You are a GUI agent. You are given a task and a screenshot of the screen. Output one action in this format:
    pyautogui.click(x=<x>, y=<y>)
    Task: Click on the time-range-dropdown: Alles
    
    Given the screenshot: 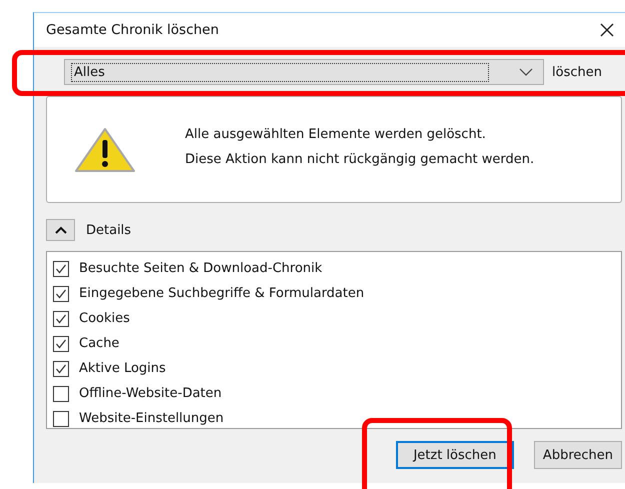 What is the action you would take?
    pyautogui.click(x=304, y=72)
    